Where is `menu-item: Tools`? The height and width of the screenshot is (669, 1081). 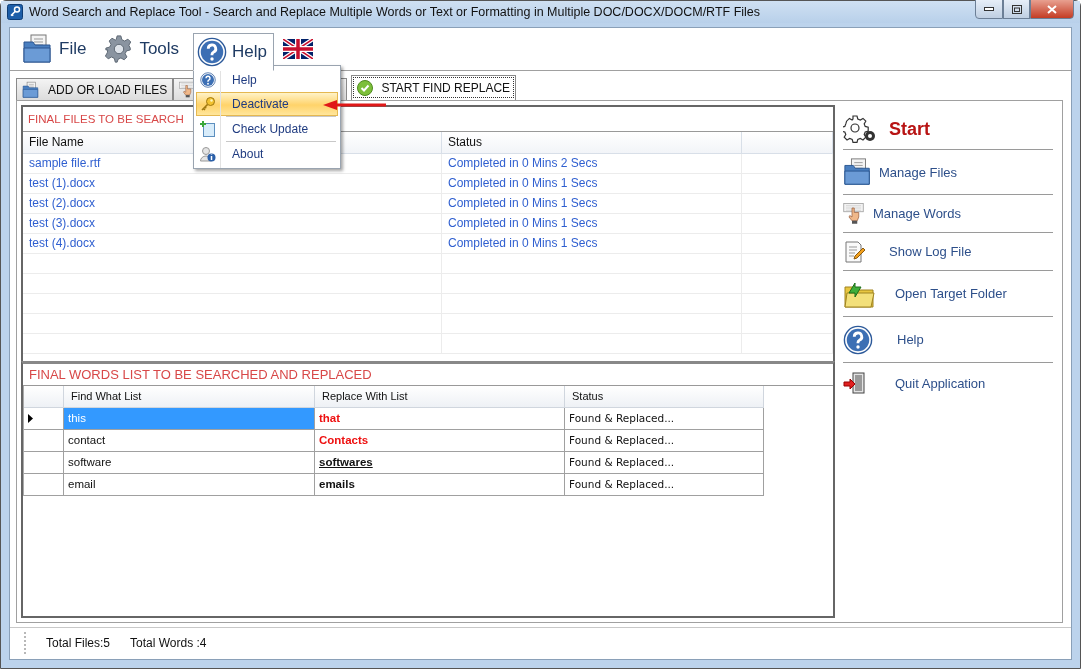
menu-item: Tools is located at coordinates (143, 49).